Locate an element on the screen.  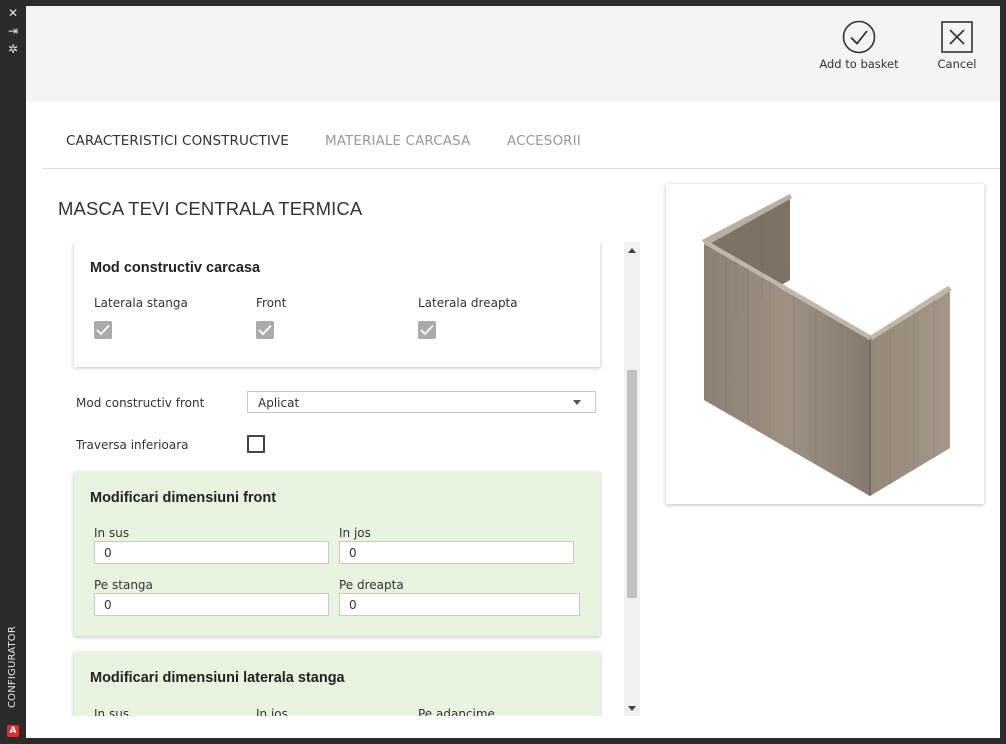
expand-icon: ⇥ is located at coordinates (13, 31).